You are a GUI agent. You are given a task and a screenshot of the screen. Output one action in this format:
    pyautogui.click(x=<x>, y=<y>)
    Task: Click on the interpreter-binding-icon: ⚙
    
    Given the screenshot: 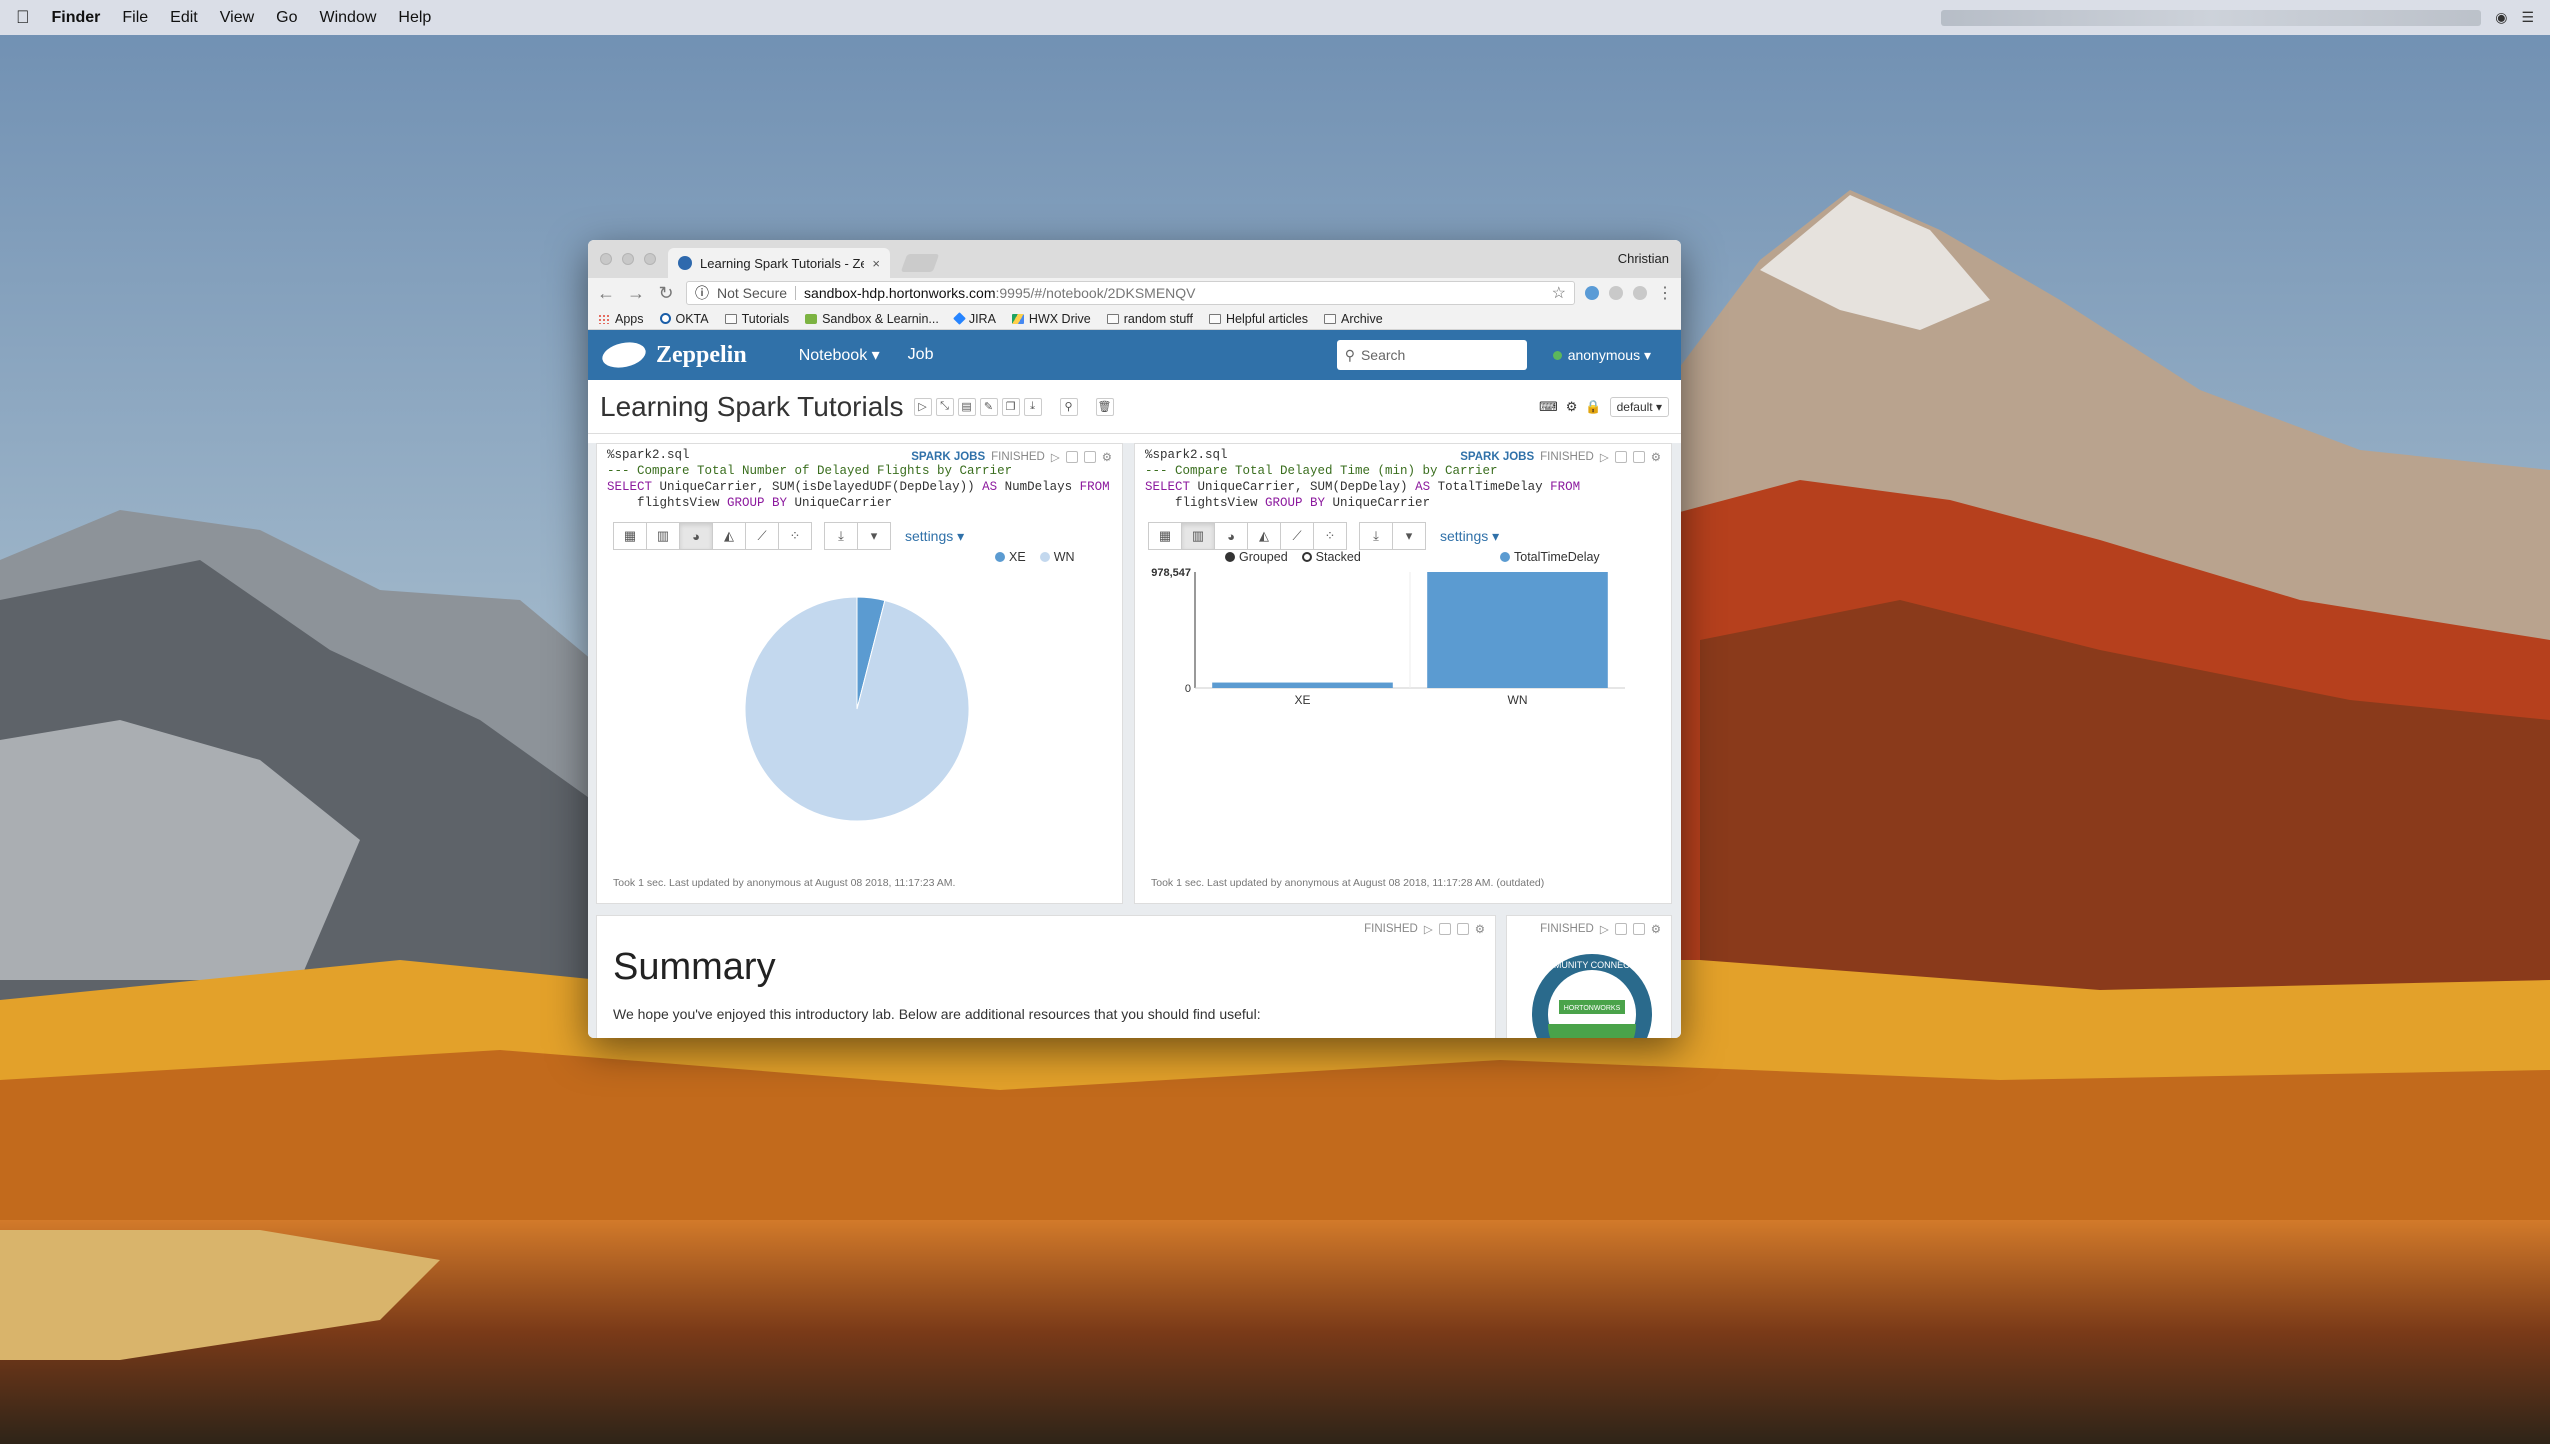 What is the action you would take?
    pyautogui.click(x=1572, y=407)
    